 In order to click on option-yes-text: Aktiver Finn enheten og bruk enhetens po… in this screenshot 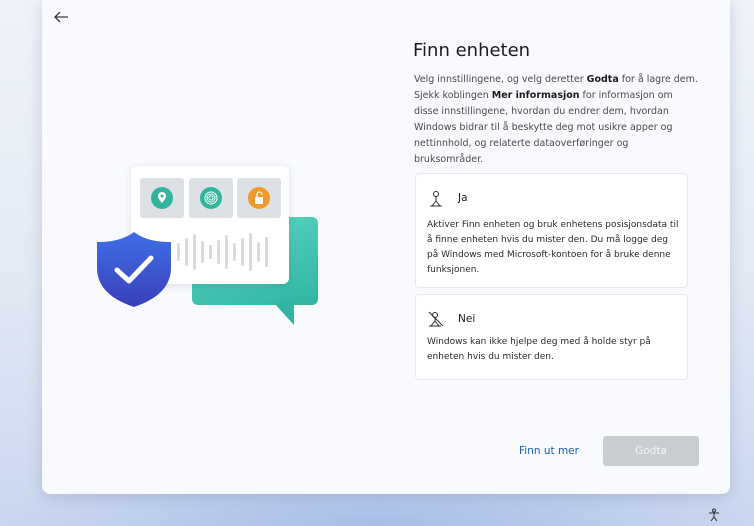, I will do `click(553, 247)`.